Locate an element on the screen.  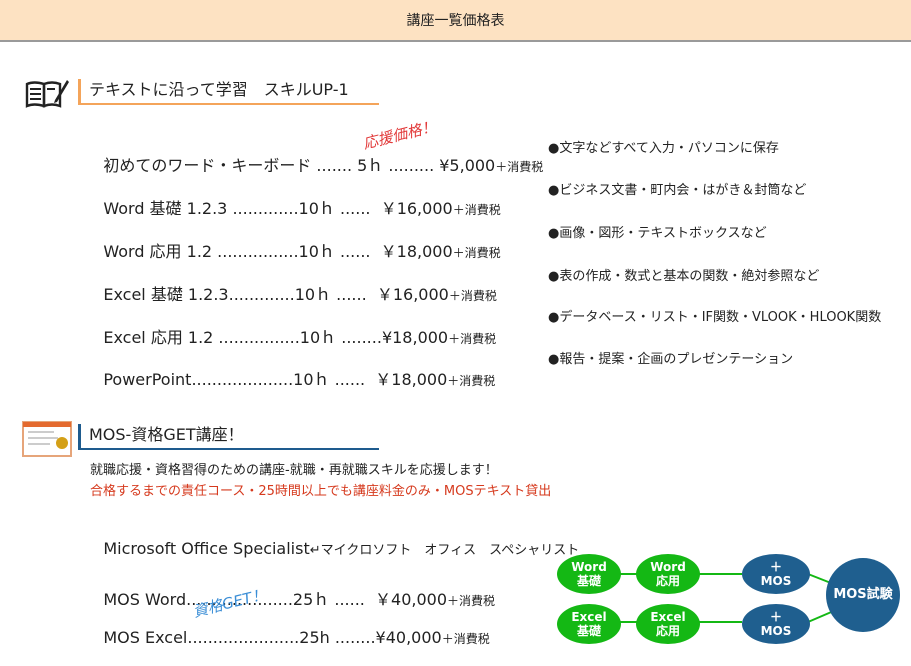
excel-basic-node: Excel 基礎 is located at coordinates (589, 624).